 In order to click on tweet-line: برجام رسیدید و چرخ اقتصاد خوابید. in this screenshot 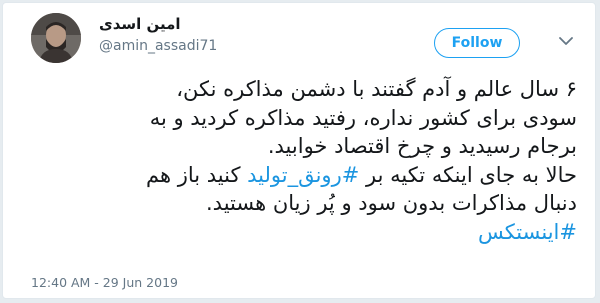, I will do `click(422, 146)`.